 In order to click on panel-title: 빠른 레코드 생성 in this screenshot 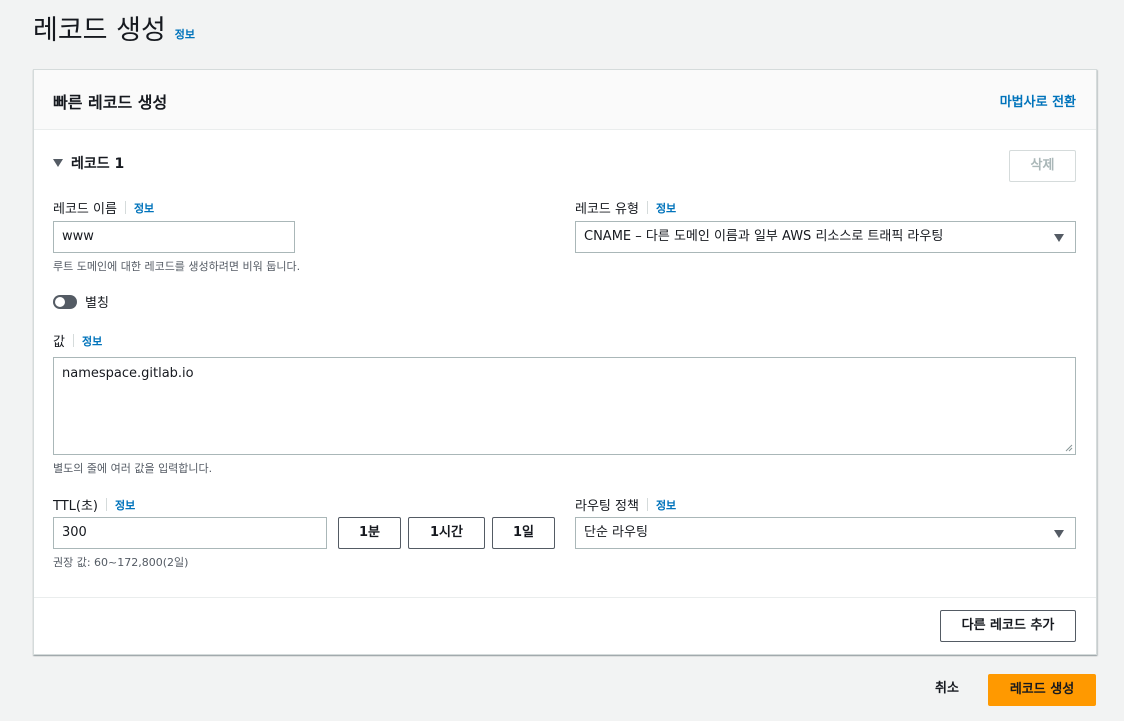, I will do `click(110, 102)`.